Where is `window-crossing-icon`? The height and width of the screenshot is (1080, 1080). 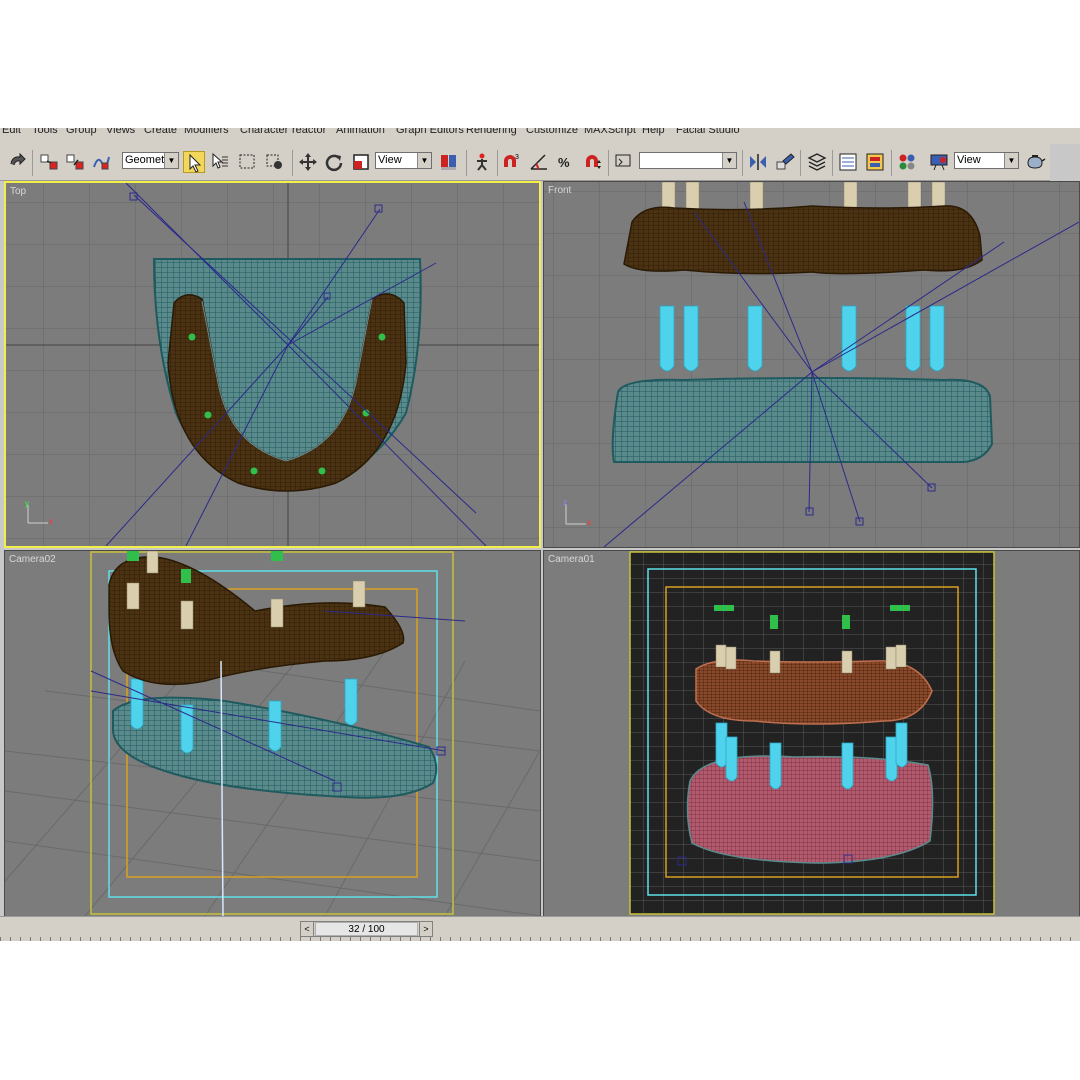
window-crossing-icon is located at coordinates (275, 162).